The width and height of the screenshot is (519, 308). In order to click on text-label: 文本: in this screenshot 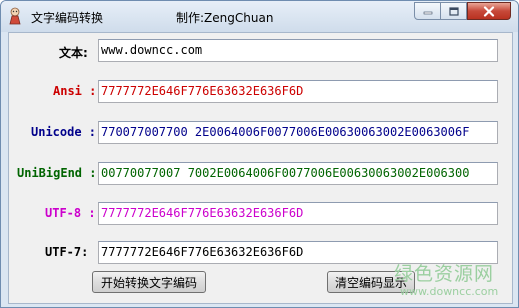, I will do `click(73, 53)`.